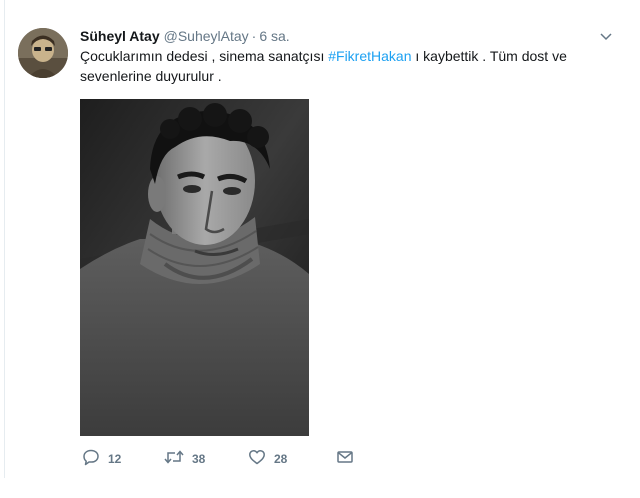 The height and width of the screenshot is (498, 640). Describe the element at coordinates (267, 459) in the screenshot. I see `like-button: 28` at that location.